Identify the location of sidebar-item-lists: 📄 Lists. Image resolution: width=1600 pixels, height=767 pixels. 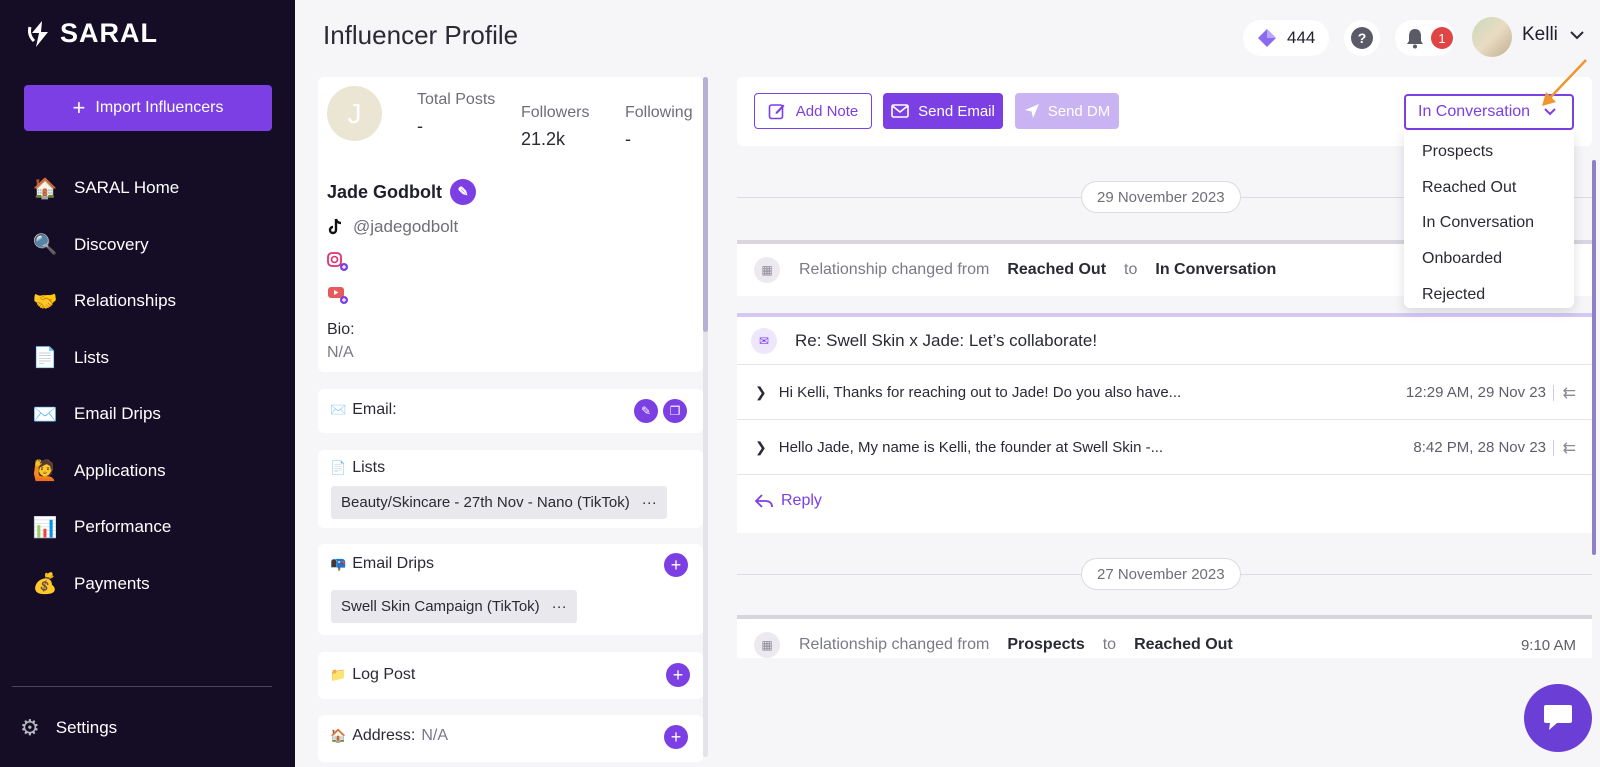
(147, 358).